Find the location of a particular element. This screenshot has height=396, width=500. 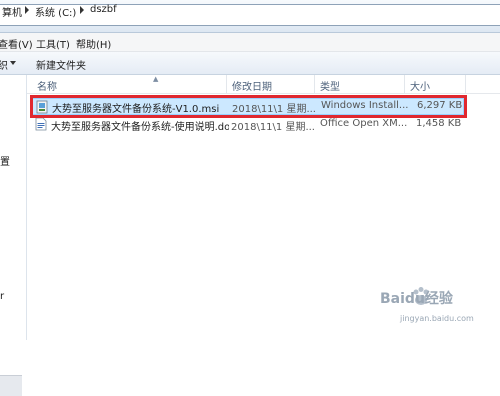

breadcrumb-computer: 算机 is located at coordinates (12, 11).